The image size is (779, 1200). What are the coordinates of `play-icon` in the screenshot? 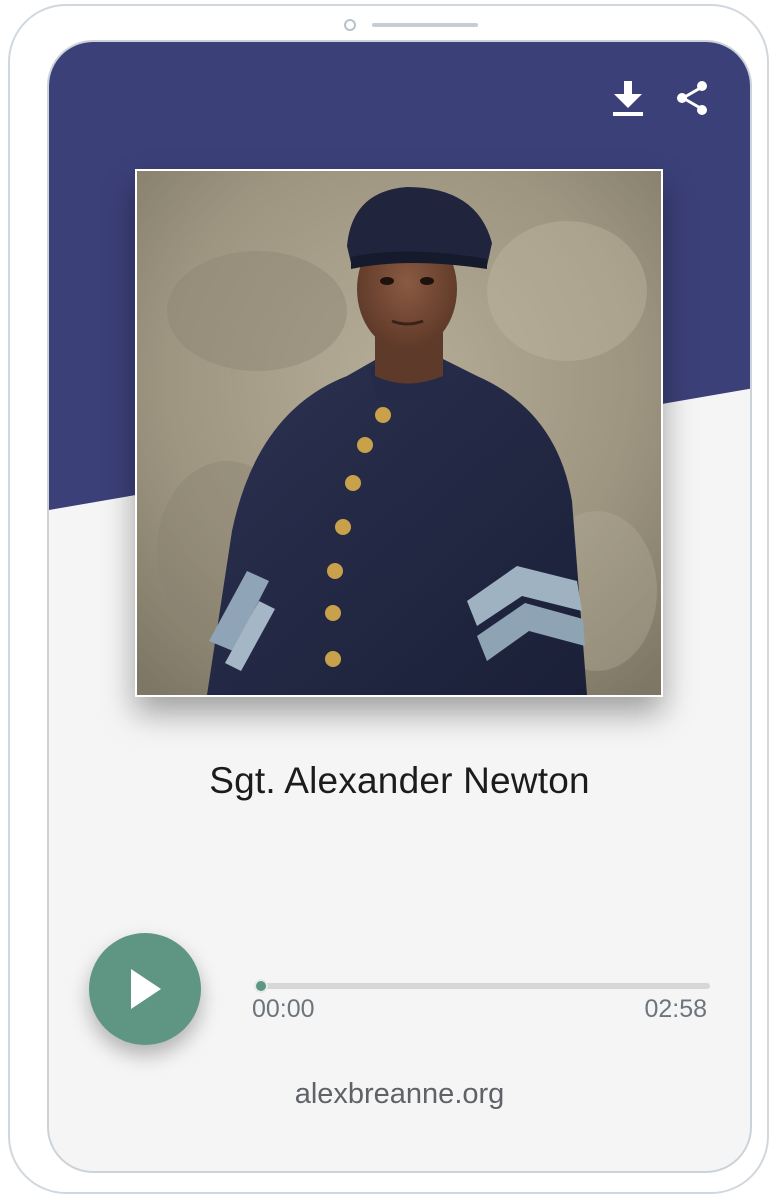 It's located at (146, 989).